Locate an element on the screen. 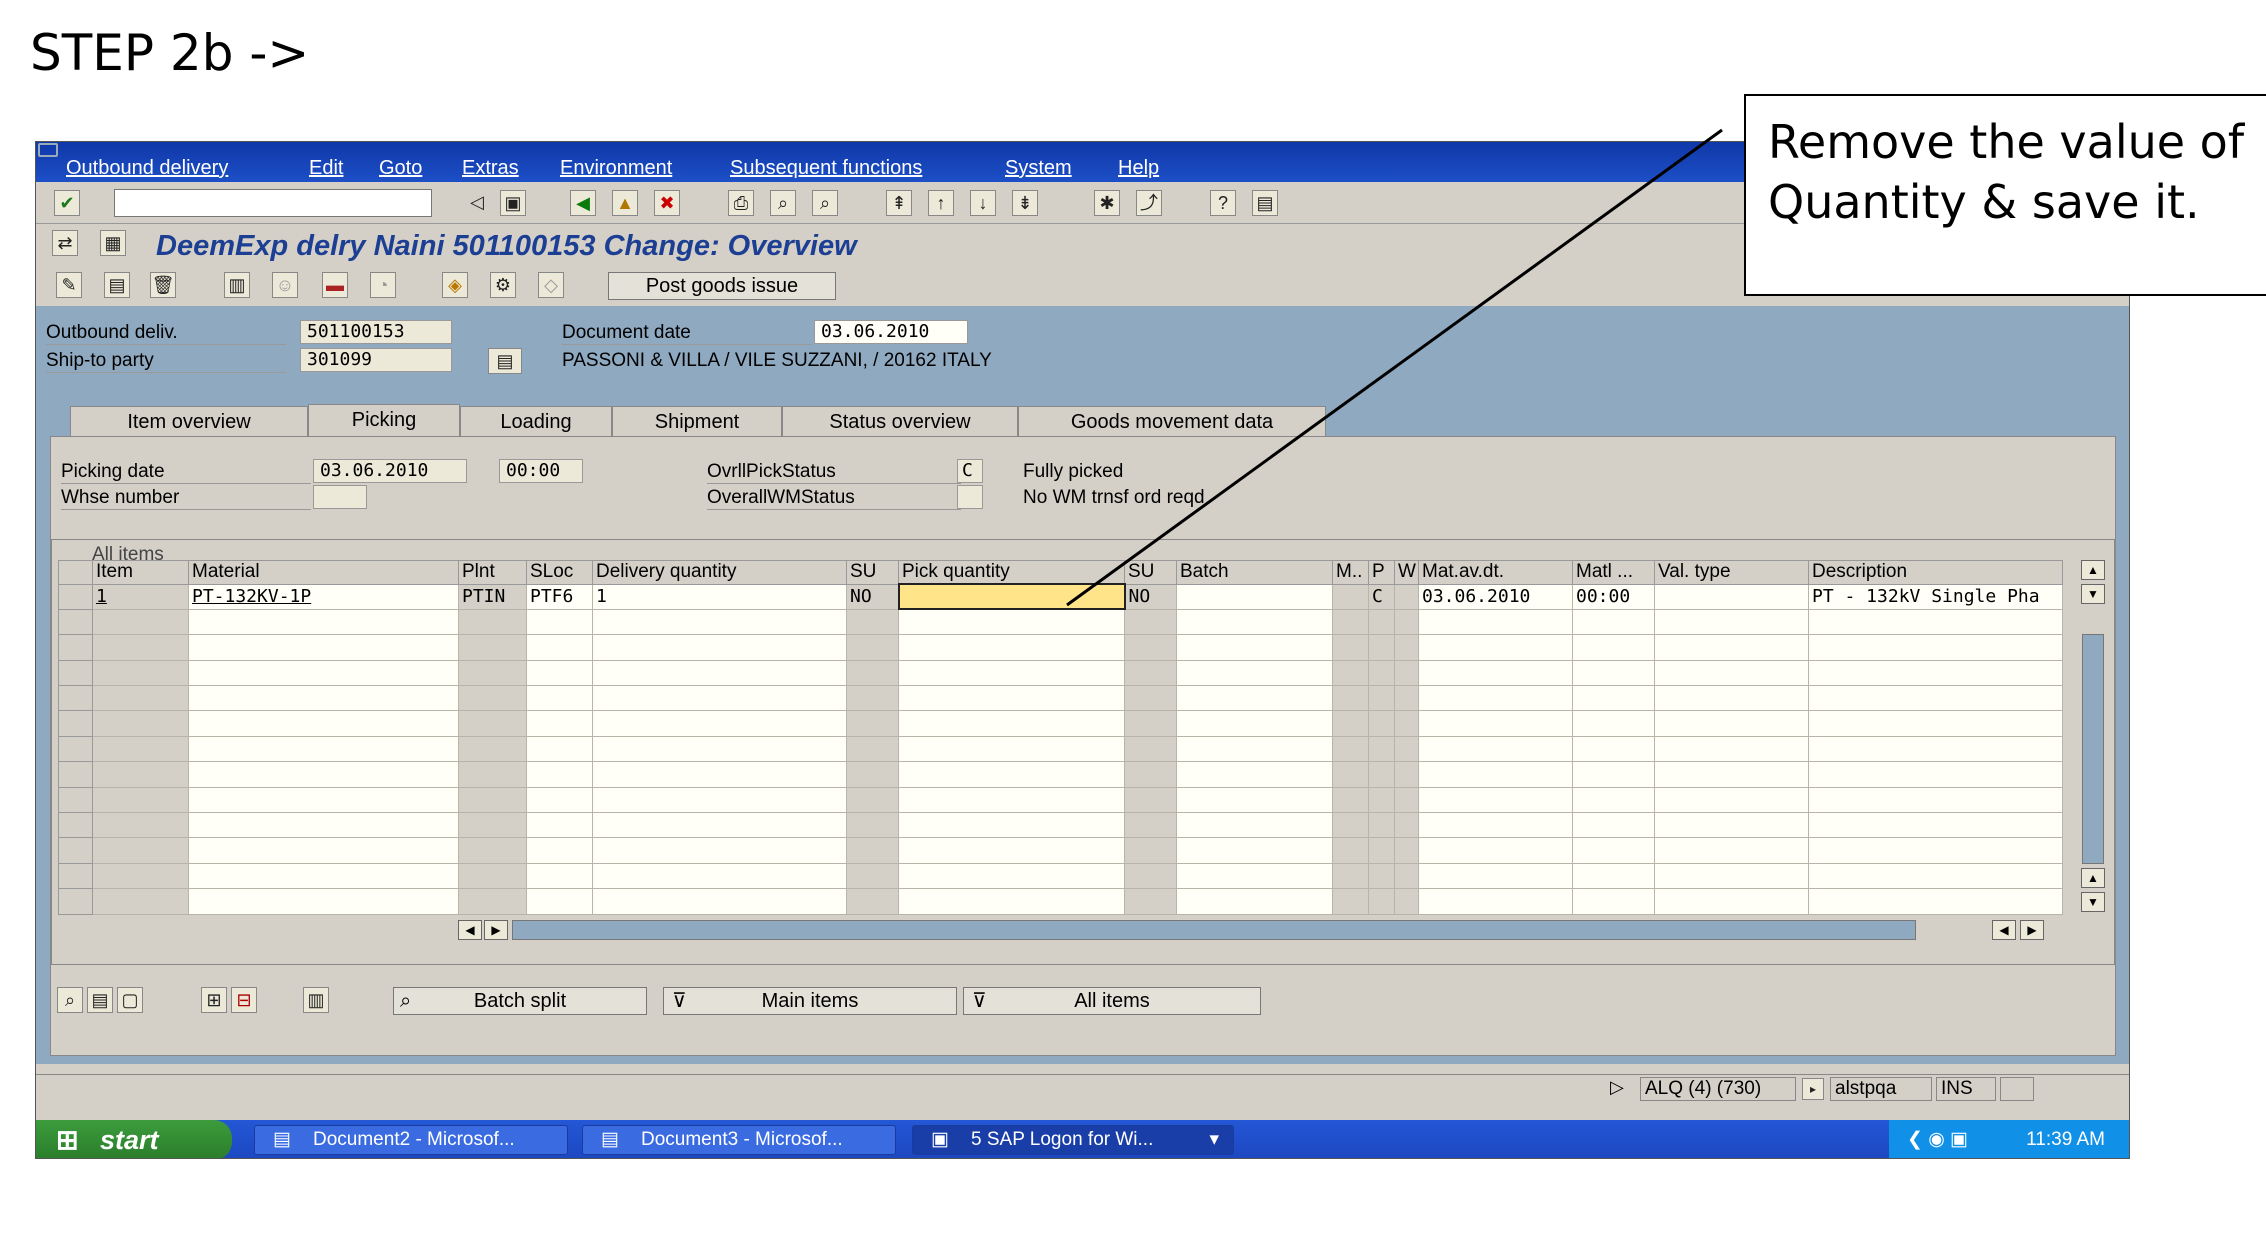 The height and width of the screenshot is (1235, 2266). sap-menu-icon is located at coordinates (48, 150).